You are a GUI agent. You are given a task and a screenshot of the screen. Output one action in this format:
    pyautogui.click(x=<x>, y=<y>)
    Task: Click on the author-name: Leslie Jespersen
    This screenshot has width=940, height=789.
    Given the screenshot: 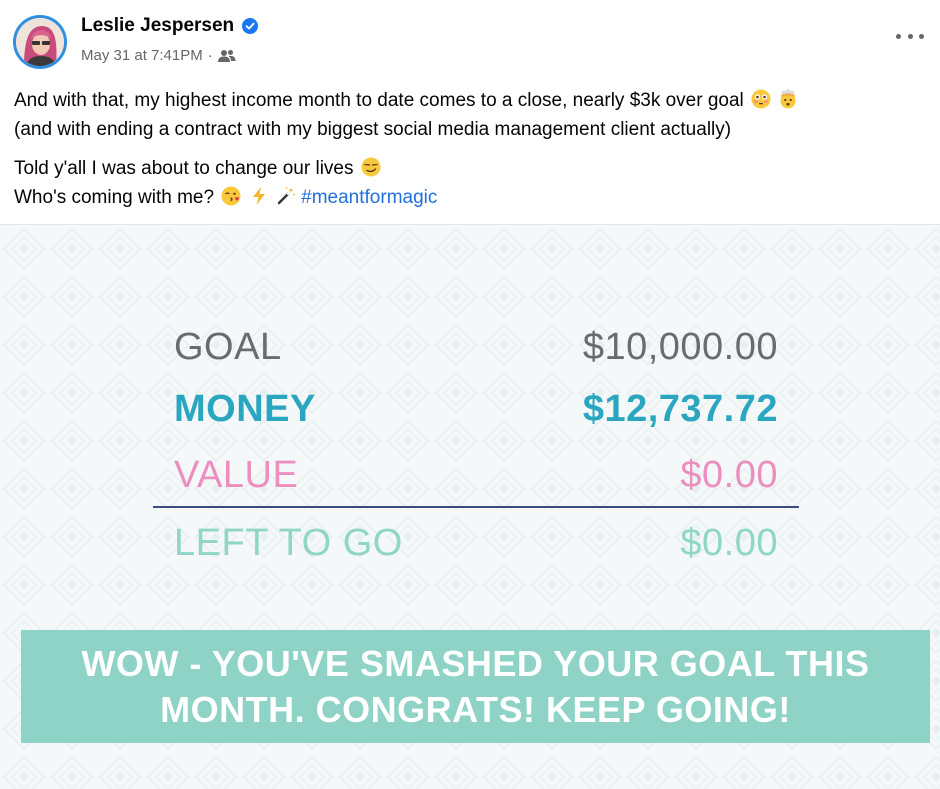 What is the action you would take?
    pyautogui.click(x=157, y=26)
    